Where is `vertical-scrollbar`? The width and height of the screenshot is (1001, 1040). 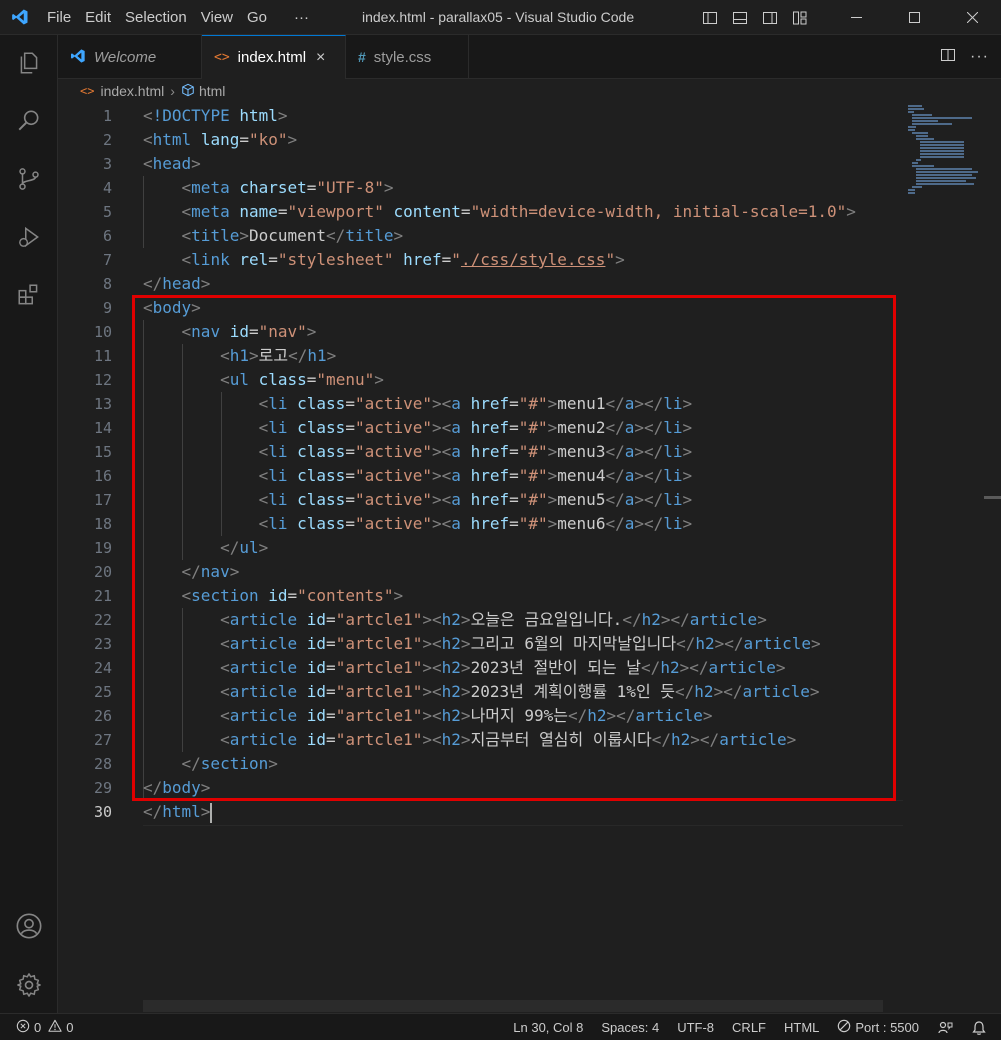 vertical-scrollbar is located at coordinates (992, 558).